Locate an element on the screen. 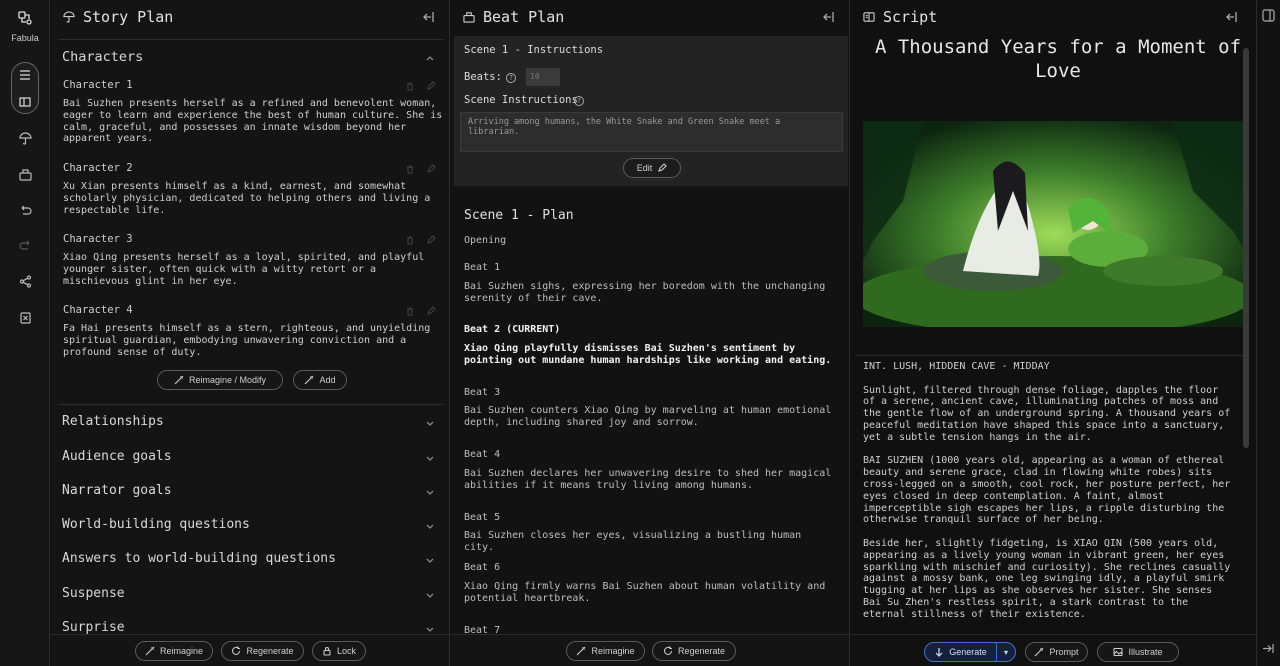 Image resolution: width=1280 pixels, height=666 pixels. edit-button: Edit is located at coordinates (652, 168).